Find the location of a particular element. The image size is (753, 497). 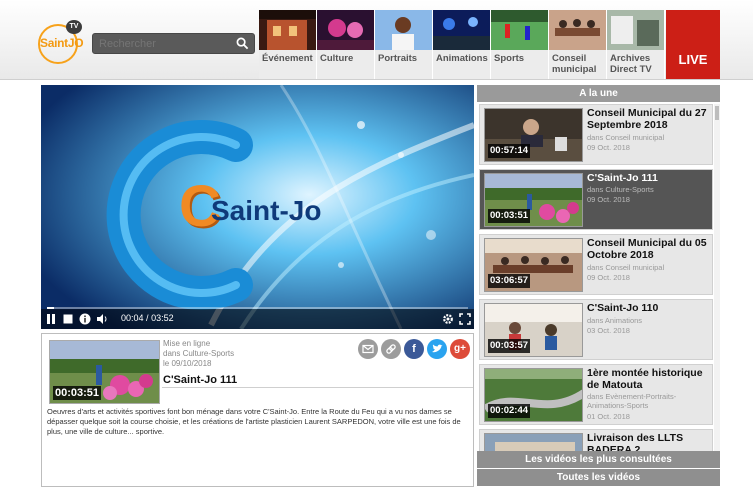

nav-label: Archives Direct TV is located at coordinates (631, 64).